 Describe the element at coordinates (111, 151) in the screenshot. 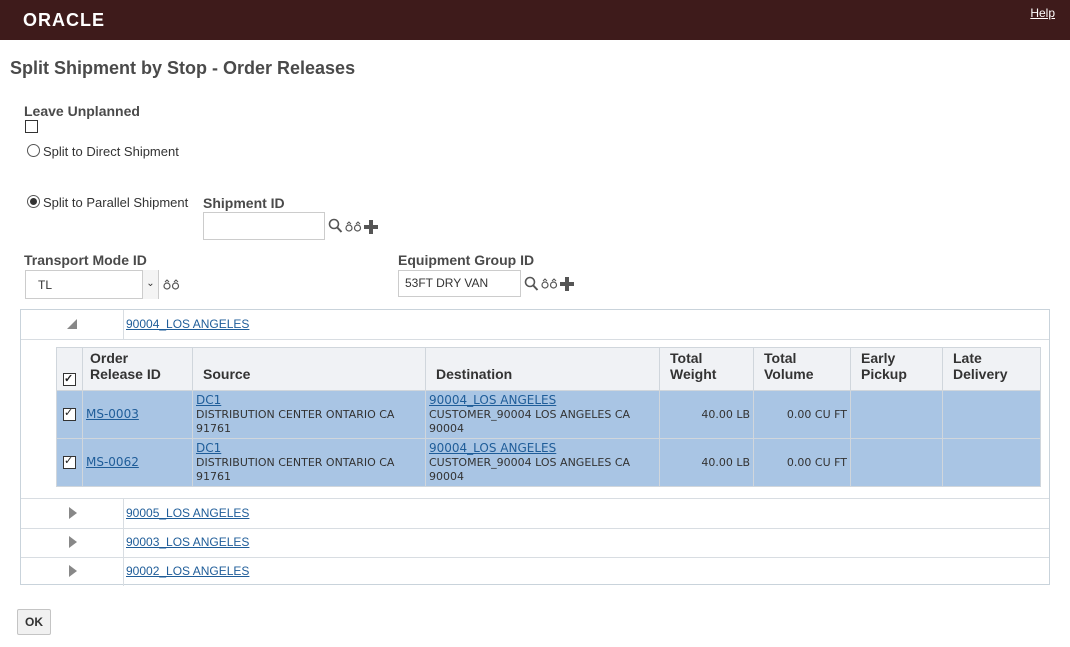

I see `split-direct-label: Split to Direct Shipment` at that location.